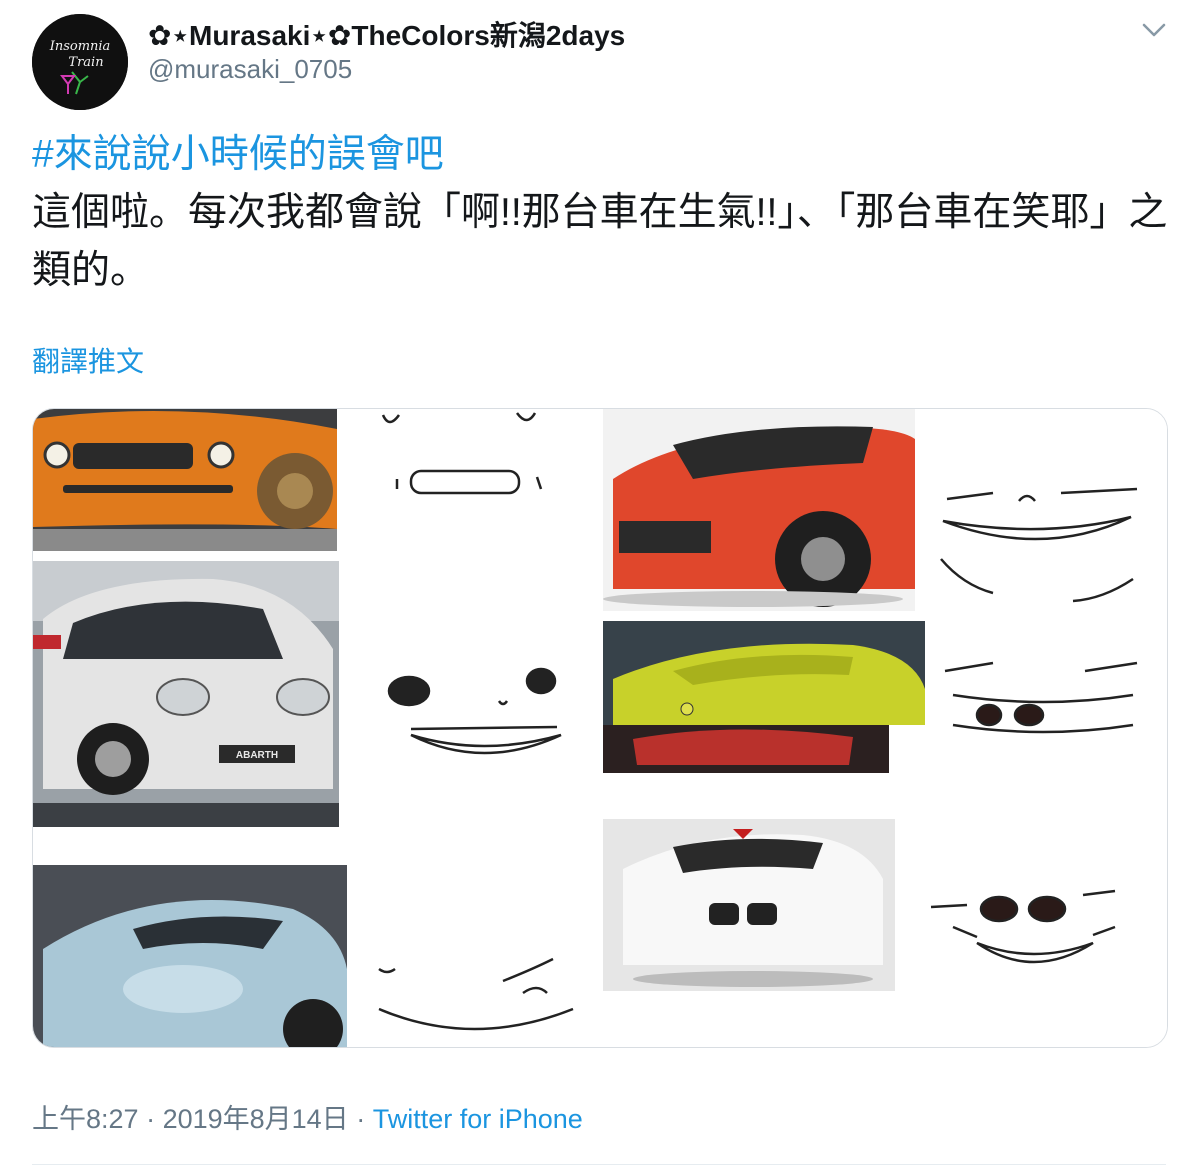  Describe the element at coordinates (749, 905) in the screenshot. I see `white-bmw-car-photo` at that location.